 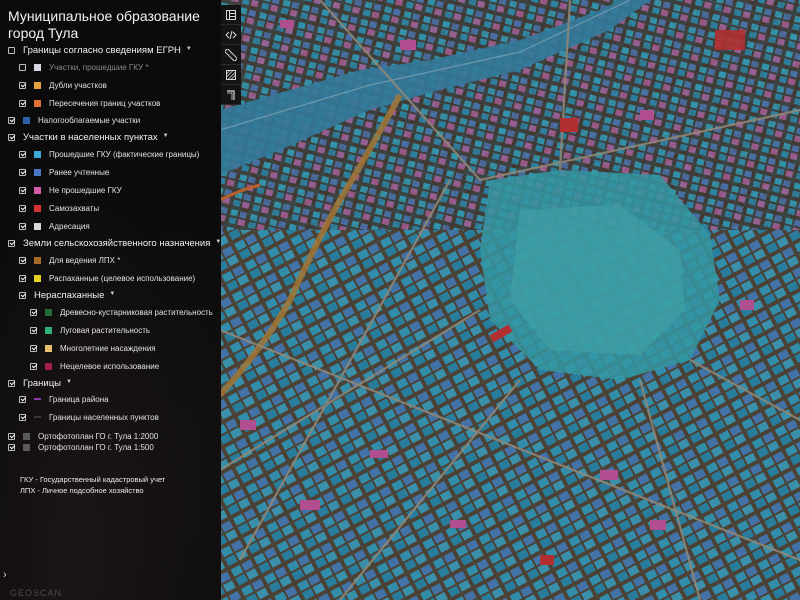 I want to click on layer-label: Самозахваты, so click(x=74, y=208).